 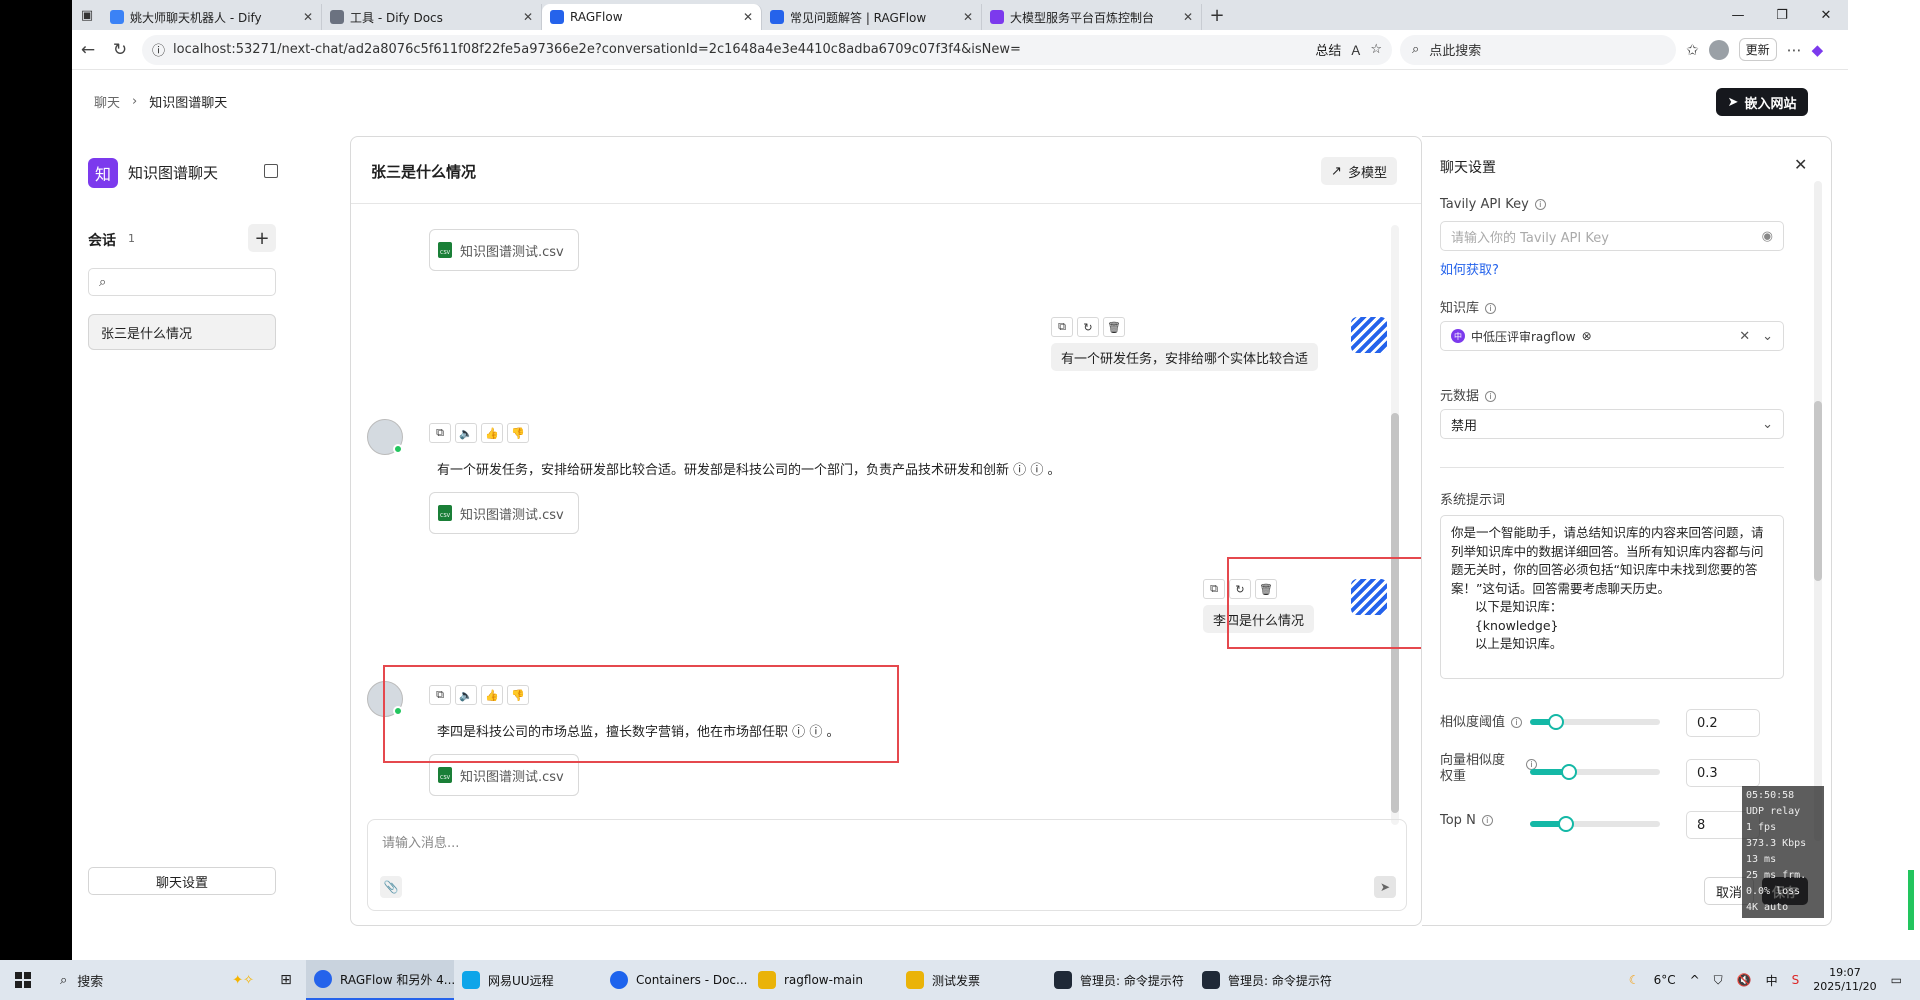 I want to click on browser-tab: 工具 - Dify Docs ✕, so click(x=432, y=17).